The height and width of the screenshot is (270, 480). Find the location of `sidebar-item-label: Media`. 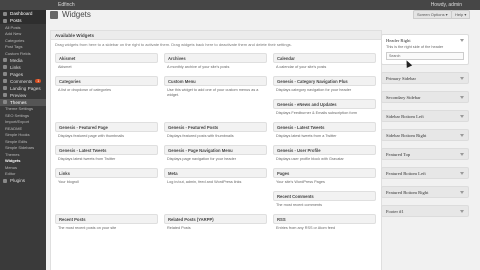

sidebar-item-label: Media is located at coordinates (16, 60).